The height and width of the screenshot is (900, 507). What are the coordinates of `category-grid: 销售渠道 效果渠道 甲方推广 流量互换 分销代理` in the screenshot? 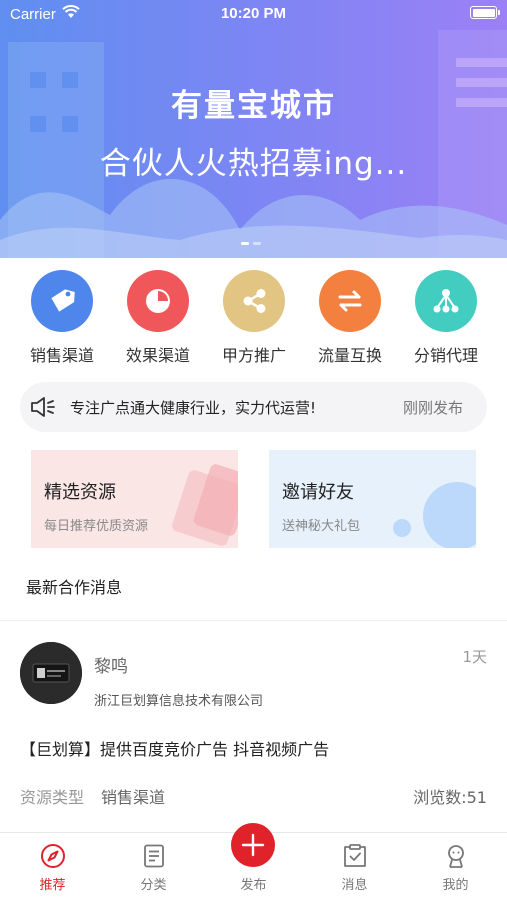 It's located at (253, 318).